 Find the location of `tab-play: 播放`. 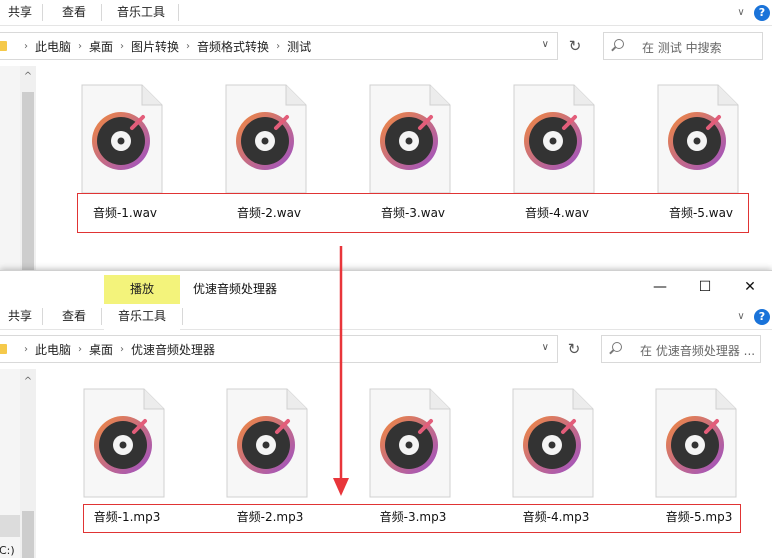

tab-play: 播放 is located at coordinates (142, 289).